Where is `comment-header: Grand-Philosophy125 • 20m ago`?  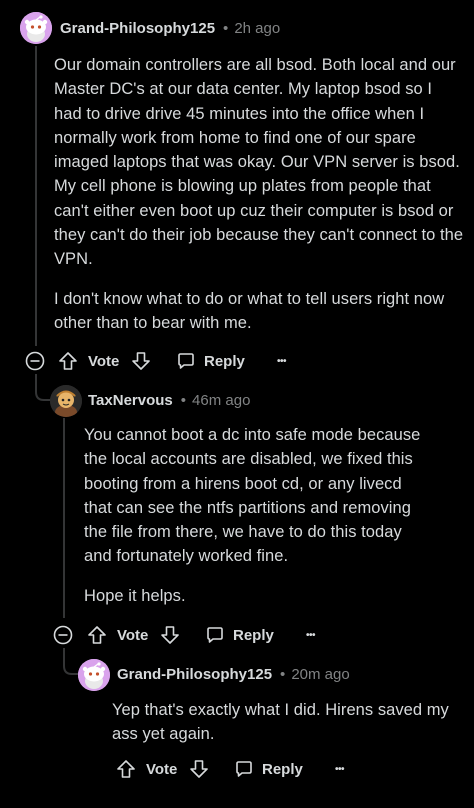
comment-header: Grand-Philosophy125 • 20m ago is located at coordinates (233, 674).